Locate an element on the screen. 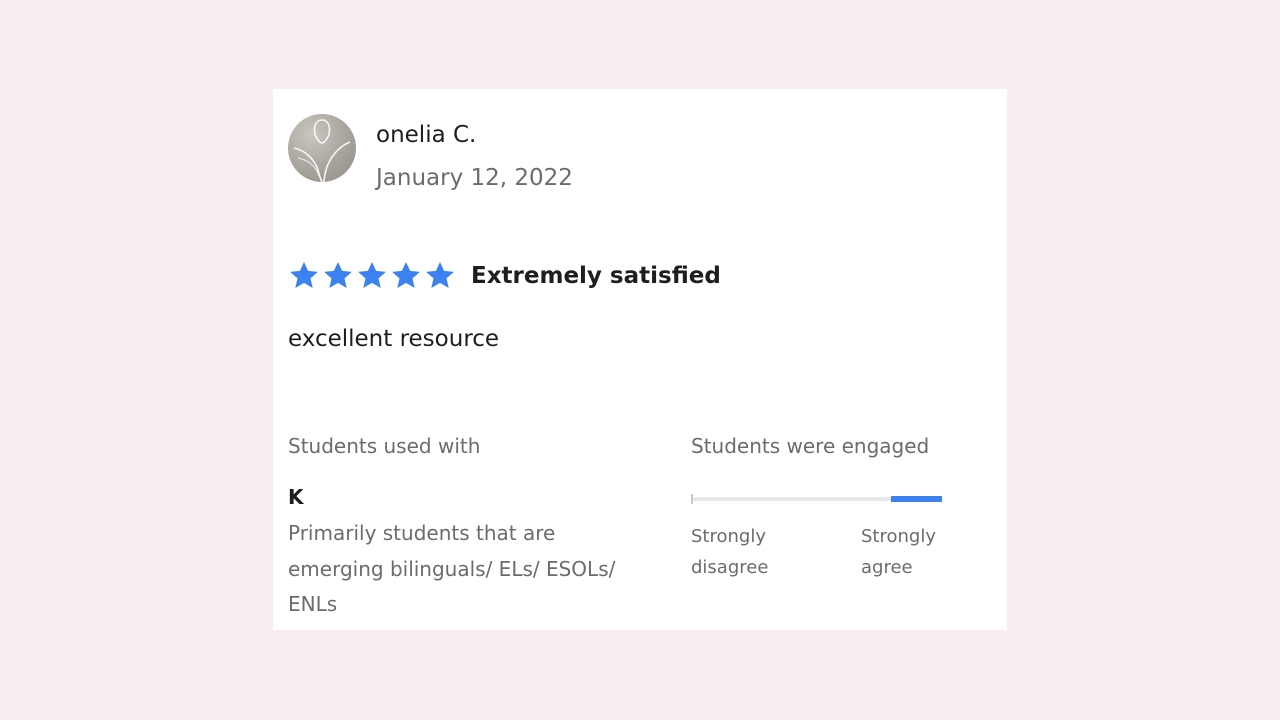  review-text: excellent resource is located at coordinates (394, 339).